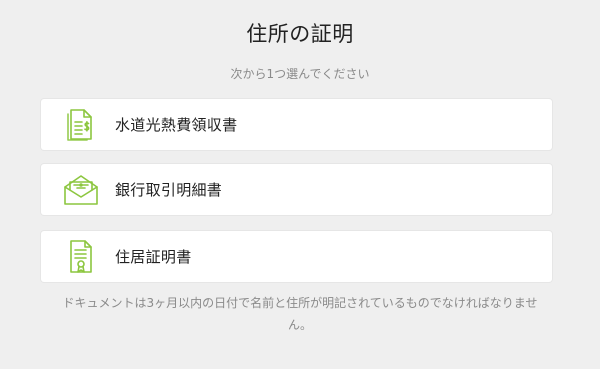  I want to click on option-bank-statement: 銀行取引明細書, so click(296, 189).